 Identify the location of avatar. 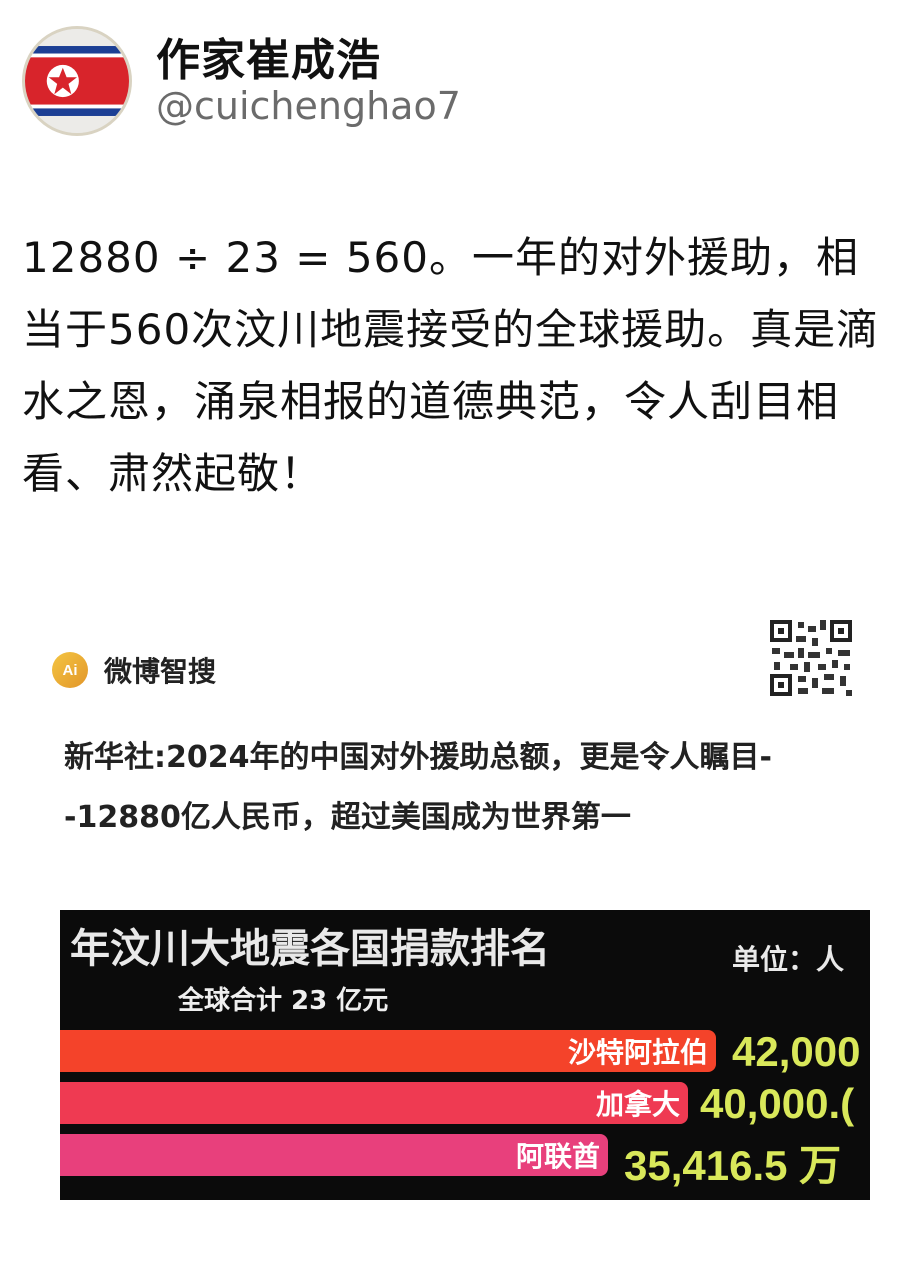
(77, 81).